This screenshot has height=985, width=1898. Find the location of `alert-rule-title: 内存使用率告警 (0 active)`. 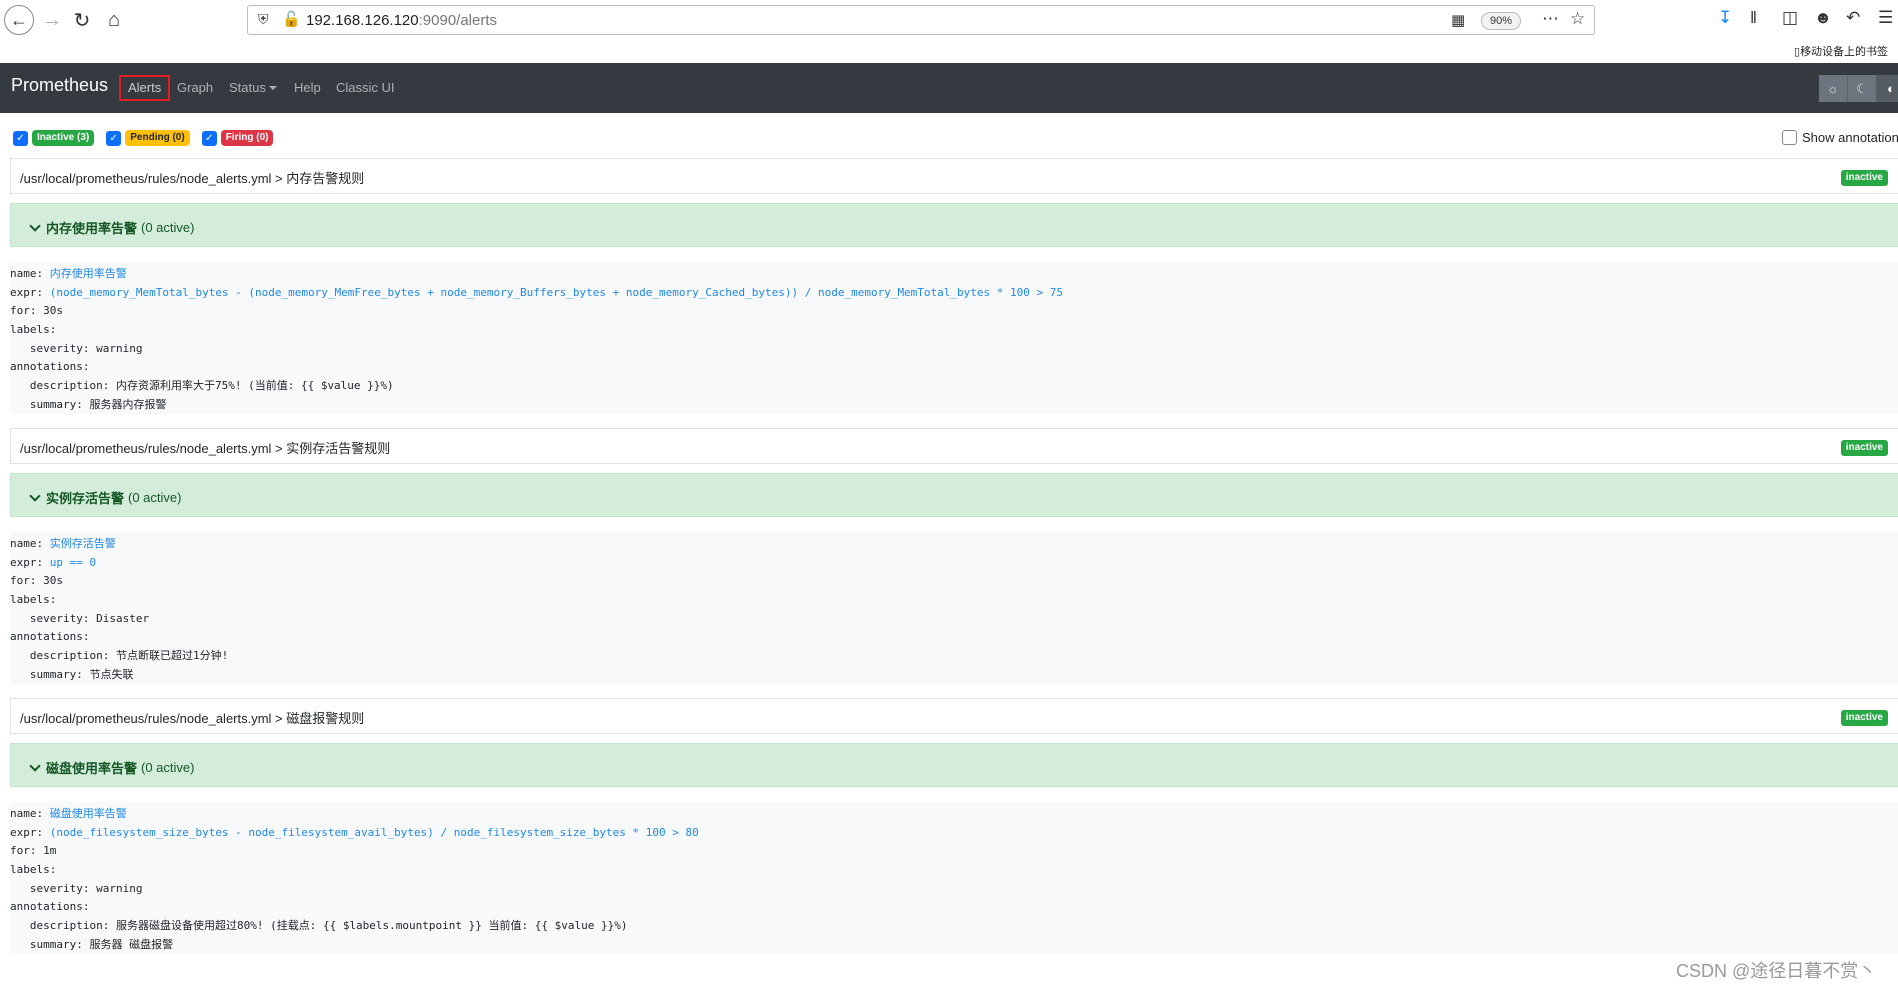

alert-rule-title: 内存使用率告警 (0 active) is located at coordinates (111, 227).